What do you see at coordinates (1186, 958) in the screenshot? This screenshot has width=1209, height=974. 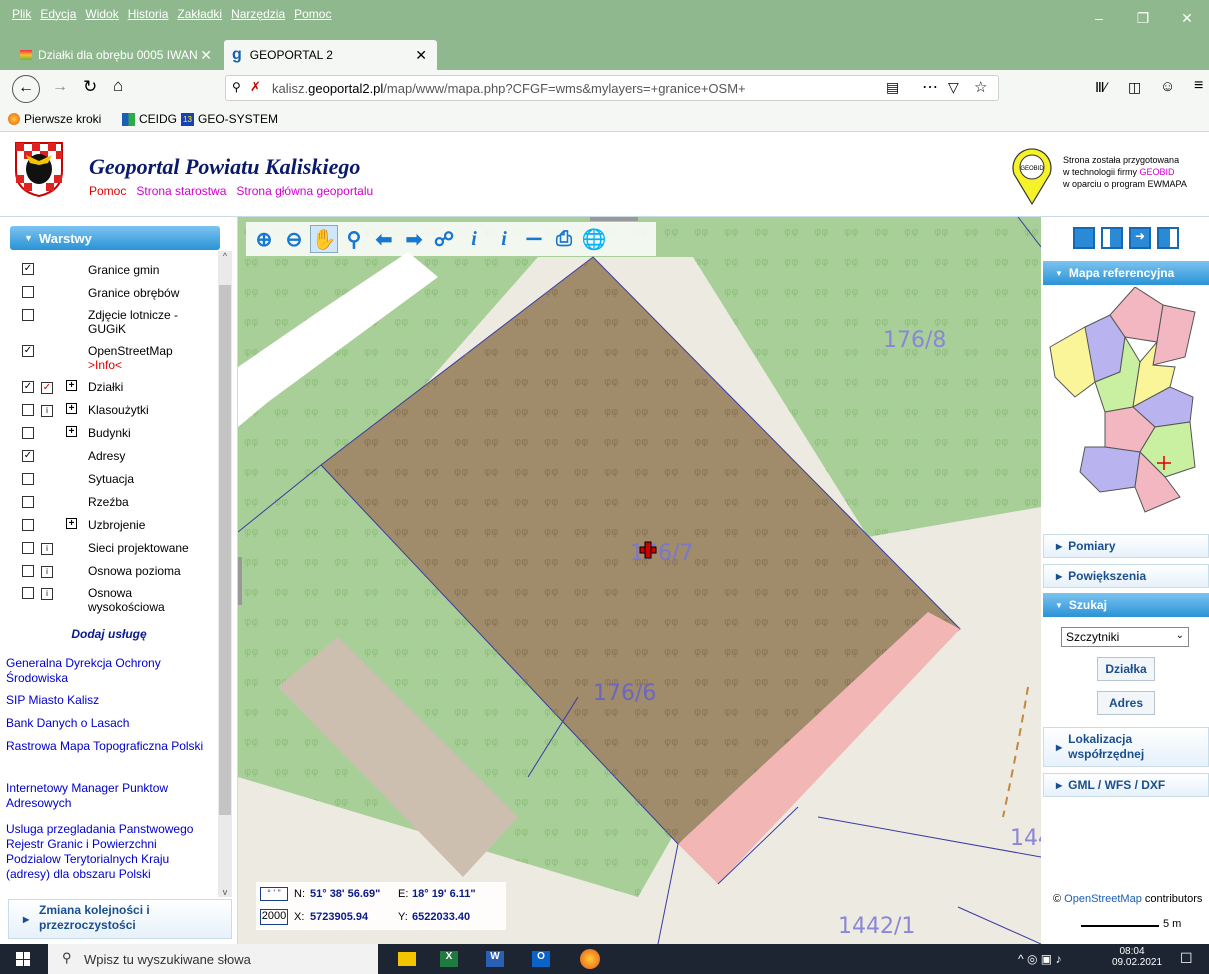 I see `notifications-icon: ☐` at bounding box center [1186, 958].